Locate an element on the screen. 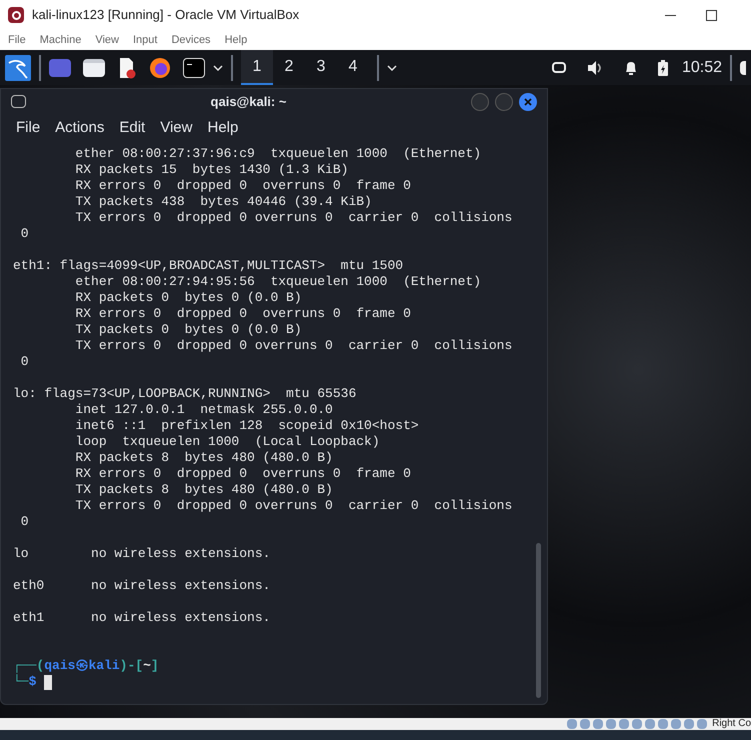 Image resolution: width=751 pixels, height=740 pixels. virtualbox-logo-icon is located at coordinates (16, 15).